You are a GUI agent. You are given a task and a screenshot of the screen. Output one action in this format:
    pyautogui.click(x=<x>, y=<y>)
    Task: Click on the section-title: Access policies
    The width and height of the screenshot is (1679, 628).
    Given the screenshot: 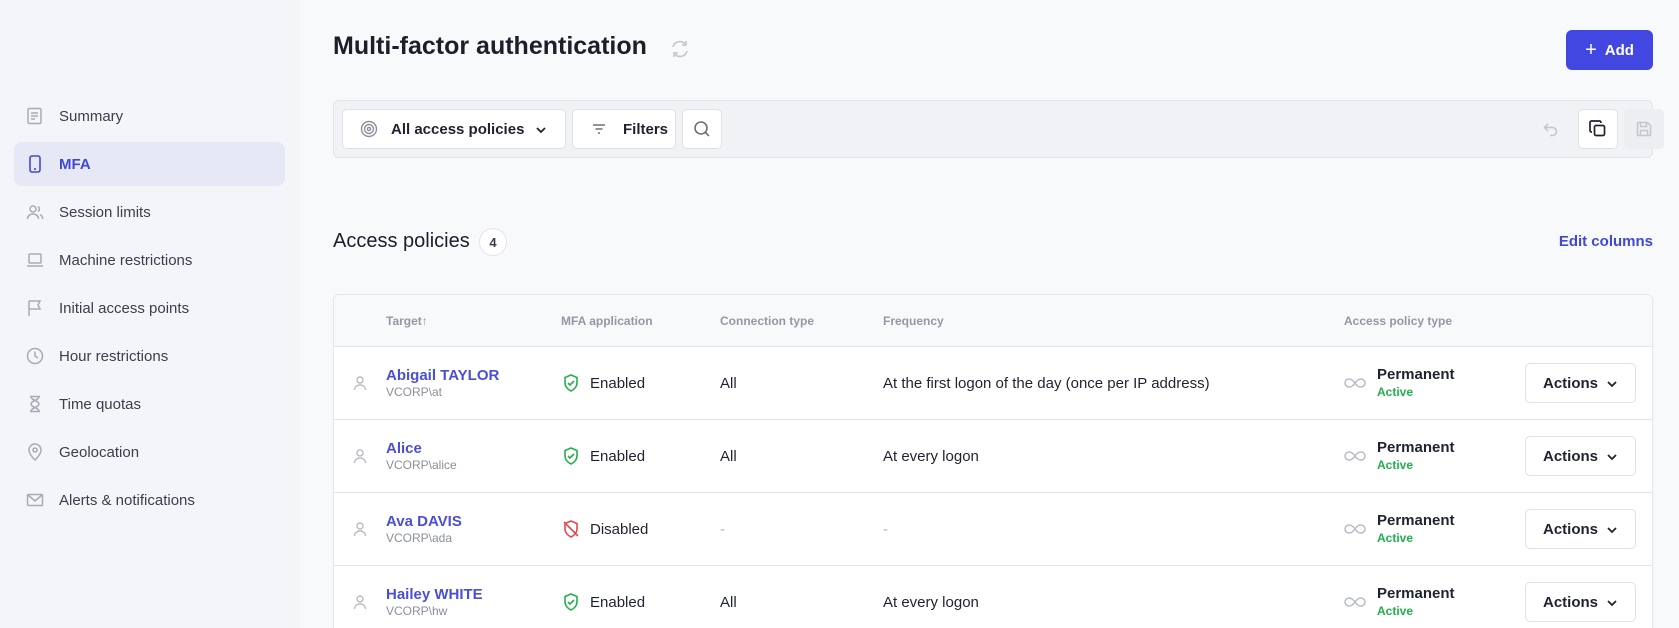 What is the action you would take?
    pyautogui.click(x=401, y=241)
    